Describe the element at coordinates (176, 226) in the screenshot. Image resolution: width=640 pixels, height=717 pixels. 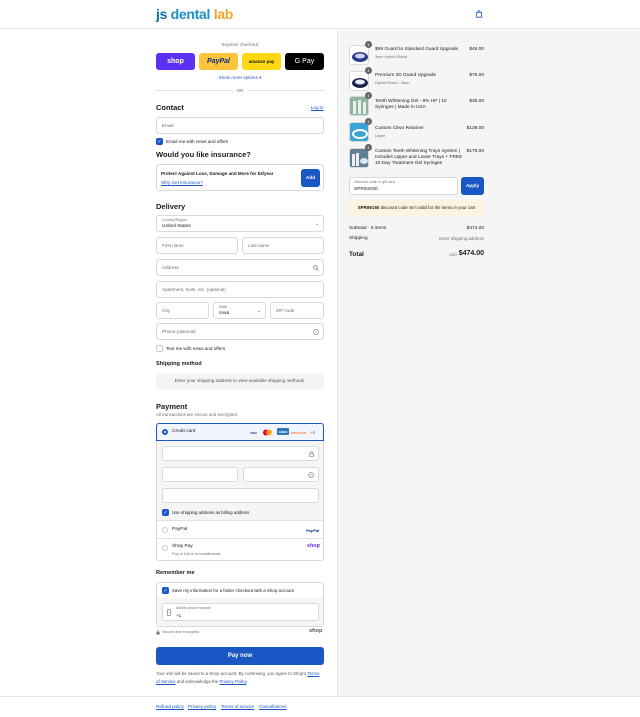
I see `country-value: United States` at that location.